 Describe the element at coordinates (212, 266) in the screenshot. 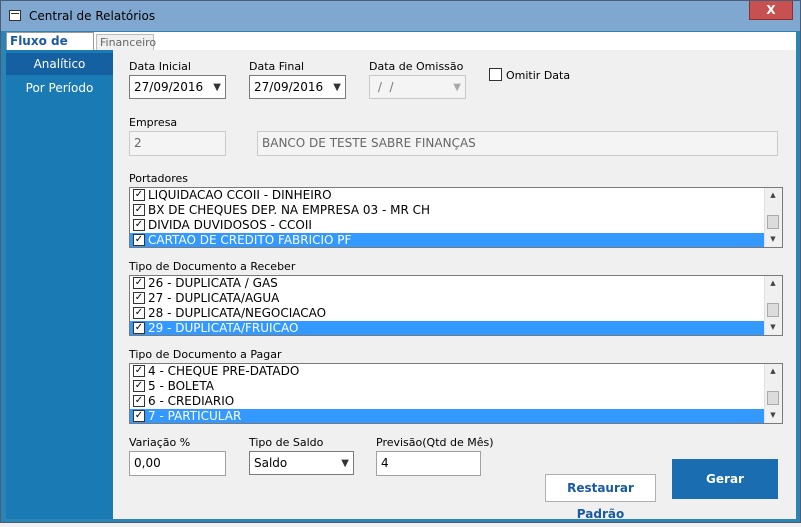

I see `tipo-doc-receber-label: Tipo de Documento a Receber` at that location.